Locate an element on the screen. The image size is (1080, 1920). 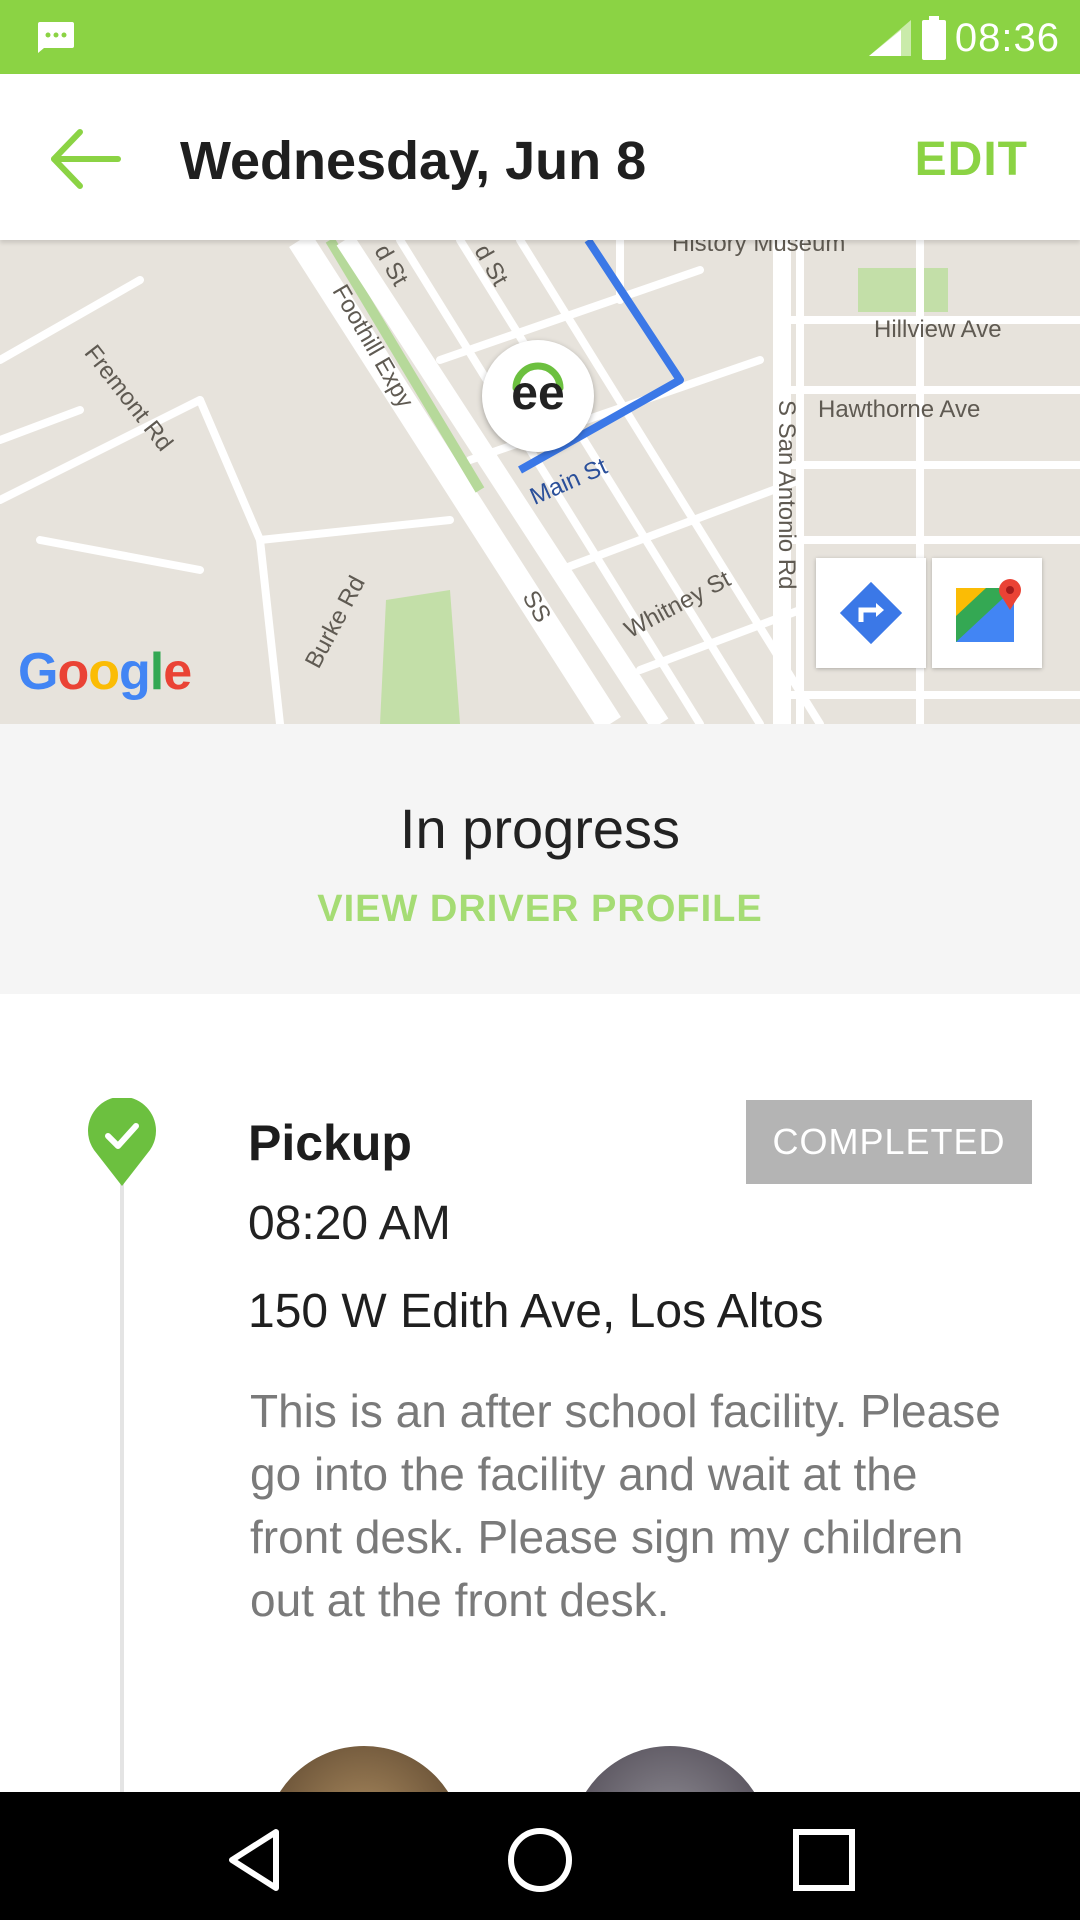
system-nav-bar is located at coordinates (540, 1856).